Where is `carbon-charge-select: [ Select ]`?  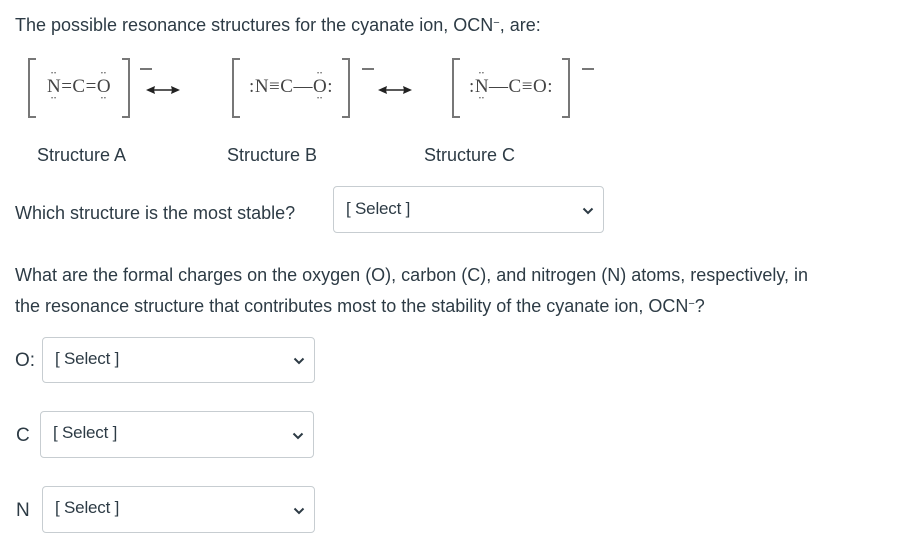
carbon-charge-select: [ Select ] is located at coordinates (177, 434).